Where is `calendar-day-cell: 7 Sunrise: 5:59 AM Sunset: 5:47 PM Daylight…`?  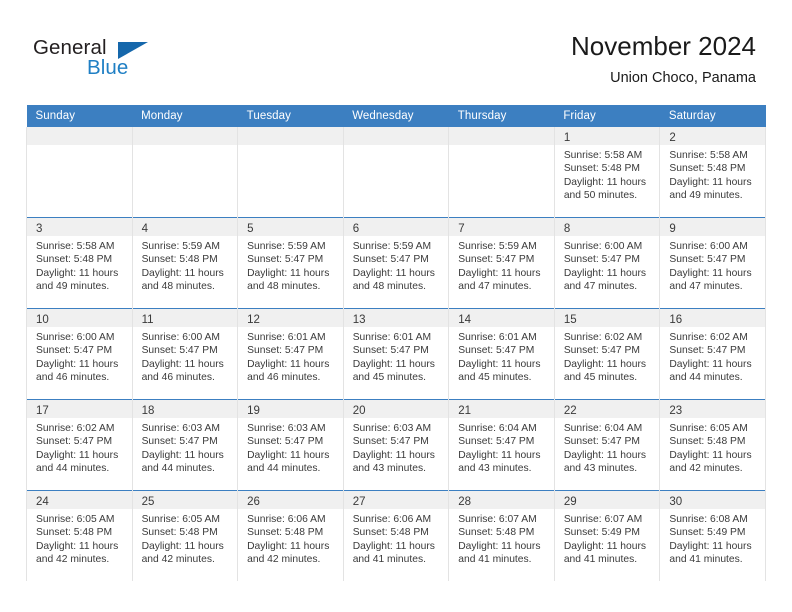
calendar-day-cell: 7 Sunrise: 5:59 AM Sunset: 5:47 PM Daylight… is located at coordinates (501, 263).